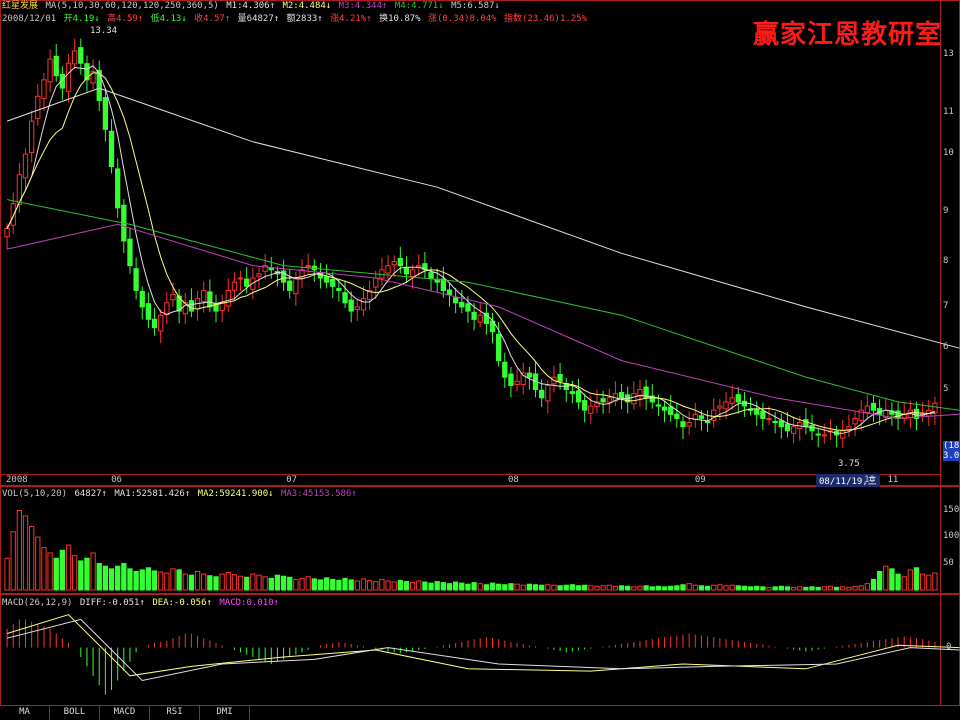  What do you see at coordinates (125, 713) in the screenshot?
I see `tab-macd: MACD` at bounding box center [125, 713].